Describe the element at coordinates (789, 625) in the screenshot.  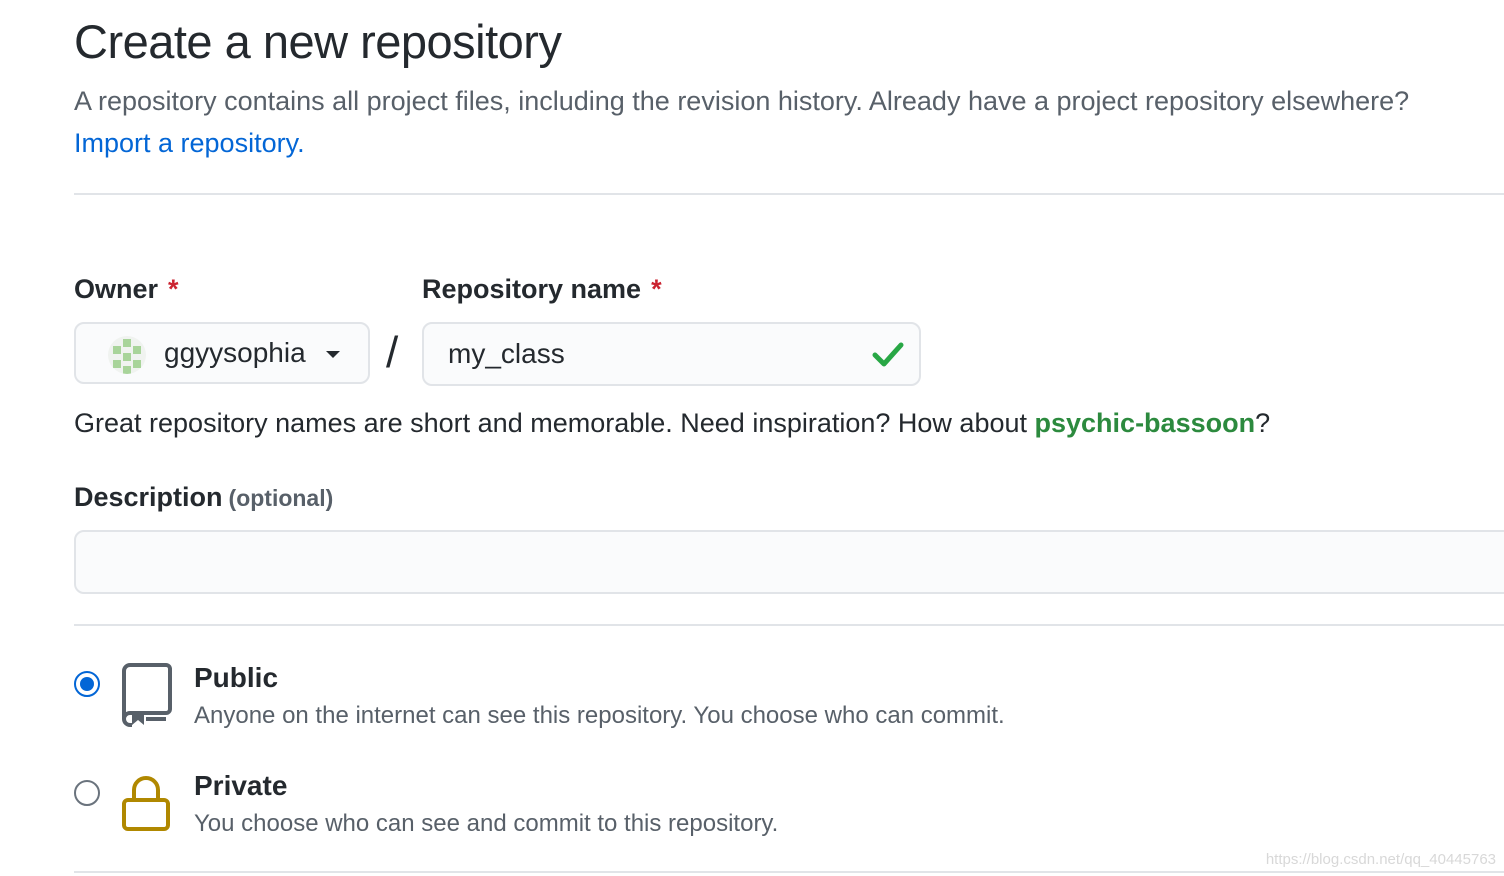
I see `description-divider` at that location.